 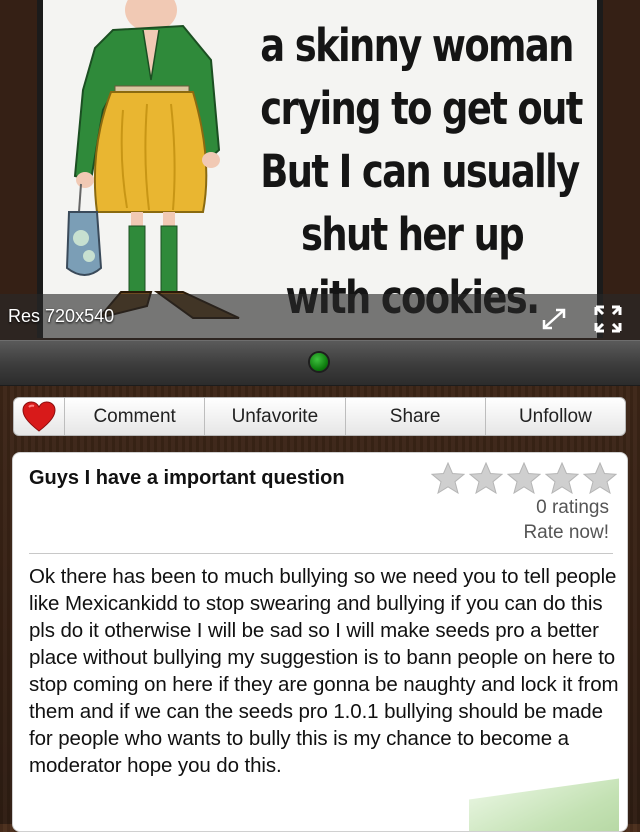 What do you see at coordinates (80, 316) in the screenshot?
I see `resolution-value: 720x540` at bounding box center [80, 316].